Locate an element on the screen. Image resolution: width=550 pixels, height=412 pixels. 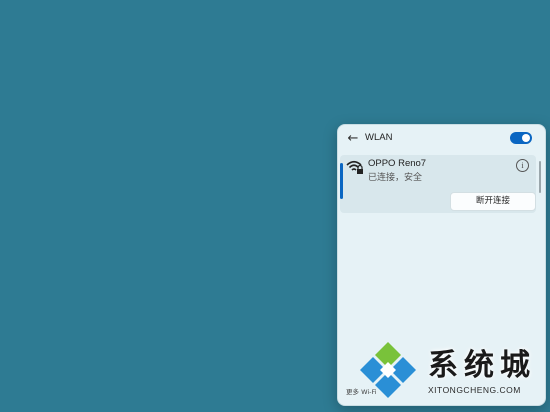
flyout-header: ← WLAN is located at coordinates (441, 139).